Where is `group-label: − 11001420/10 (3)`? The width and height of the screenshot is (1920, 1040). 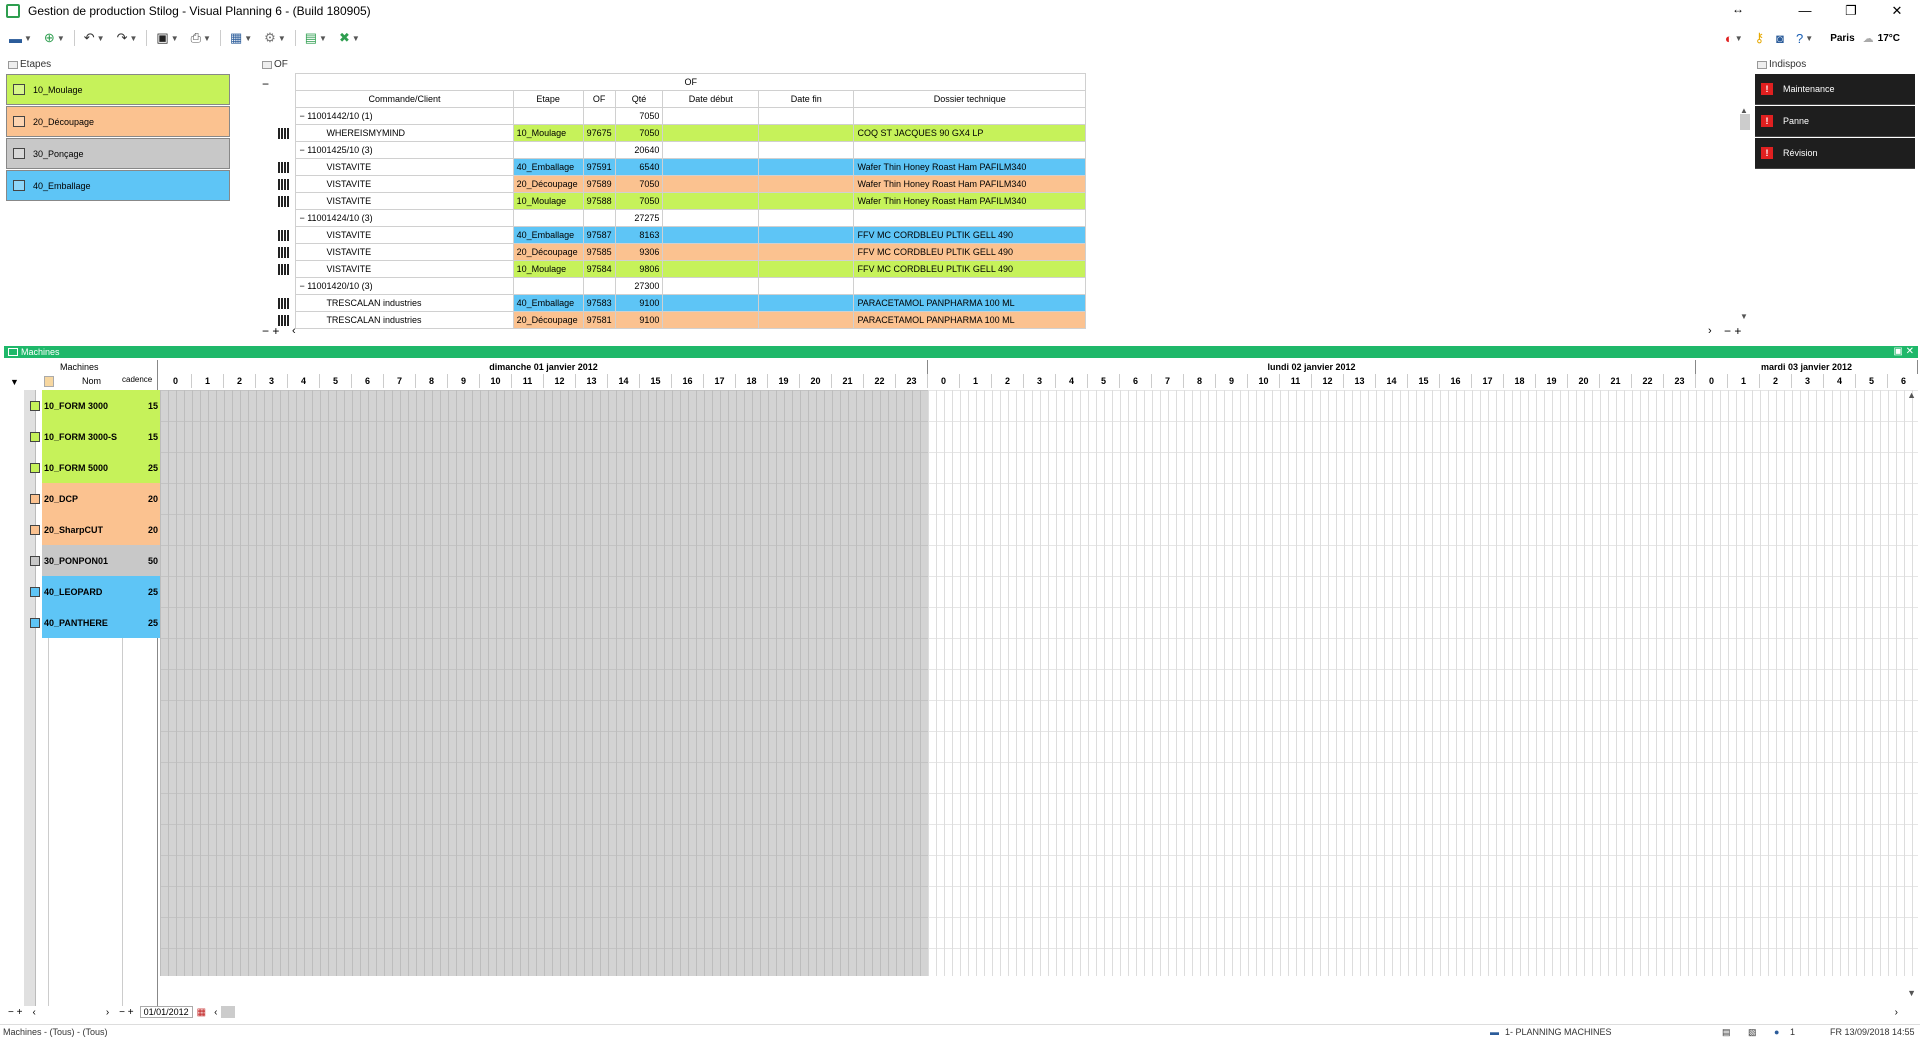 group-label: − 11001420/10 (3) is located at coordinates (404, 286).